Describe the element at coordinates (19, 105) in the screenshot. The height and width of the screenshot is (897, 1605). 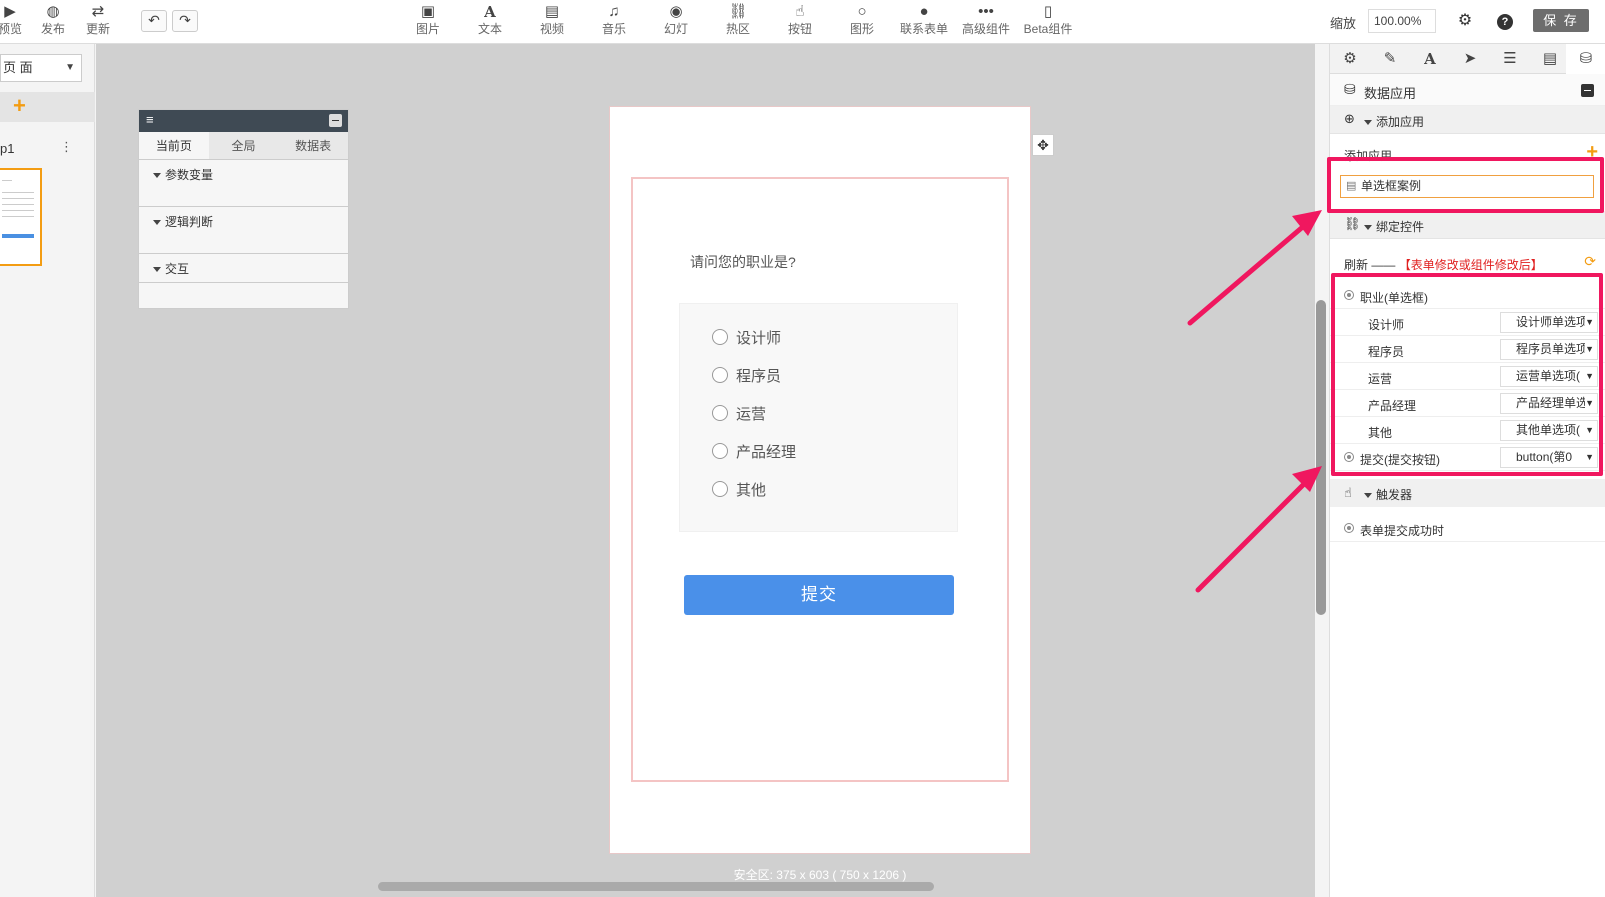
I see `plus-icon: +` at that location.